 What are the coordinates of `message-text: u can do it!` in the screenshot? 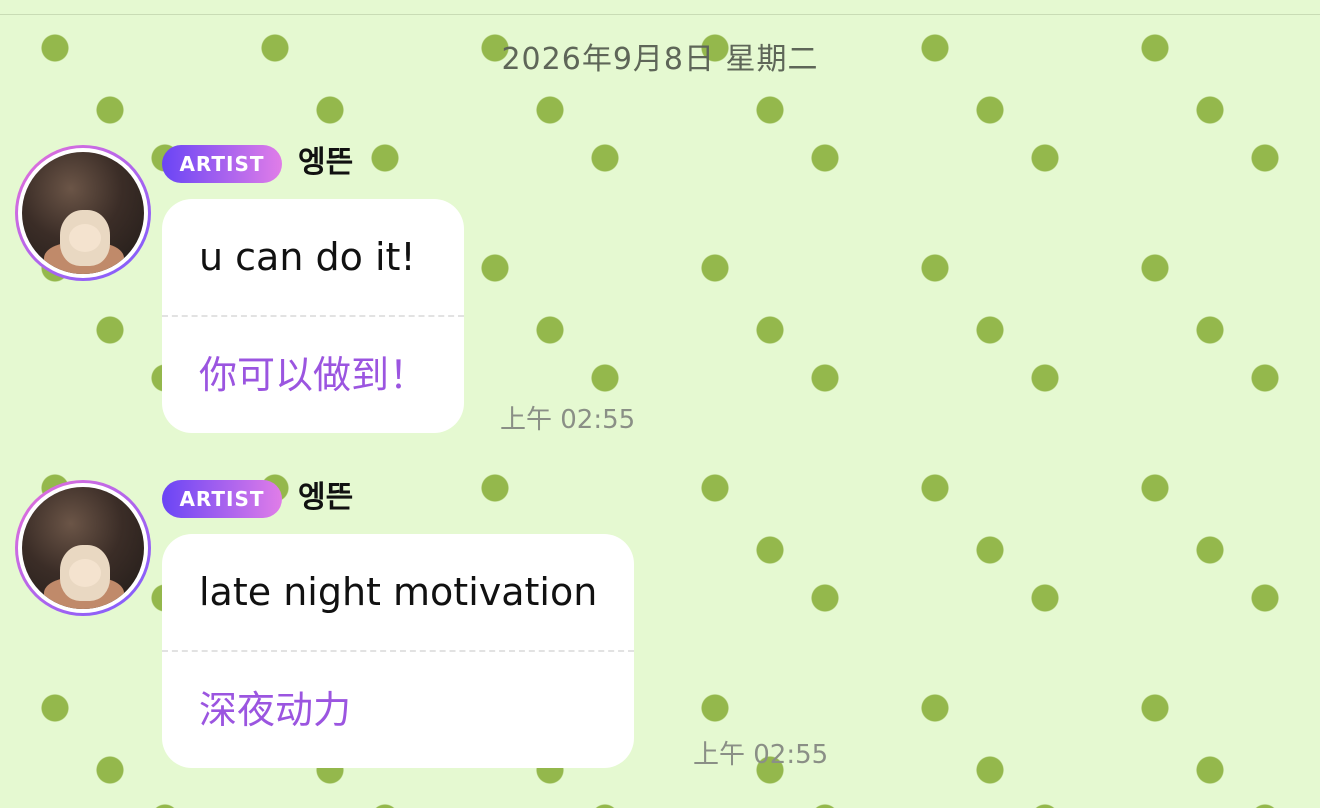 It's located at (313, 258).